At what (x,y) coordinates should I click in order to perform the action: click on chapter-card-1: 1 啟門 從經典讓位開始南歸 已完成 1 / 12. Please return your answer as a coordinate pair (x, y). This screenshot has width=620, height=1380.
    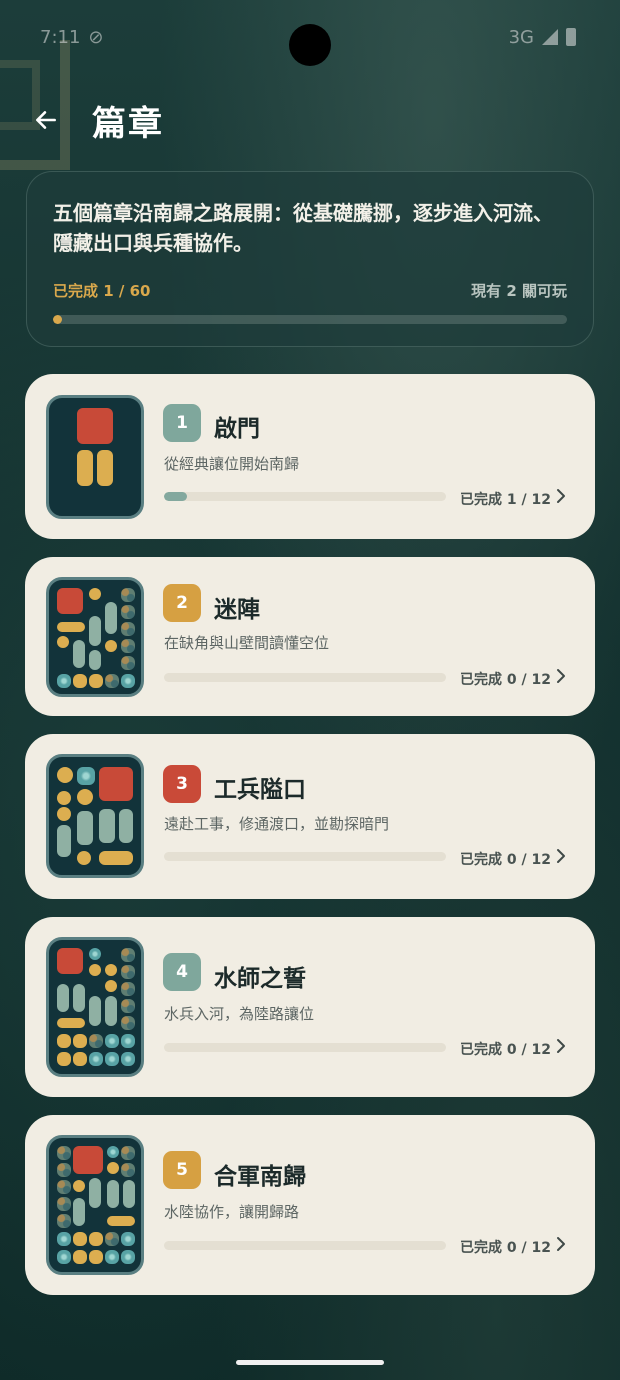
    Looking at the image, I should click on (310, 456).